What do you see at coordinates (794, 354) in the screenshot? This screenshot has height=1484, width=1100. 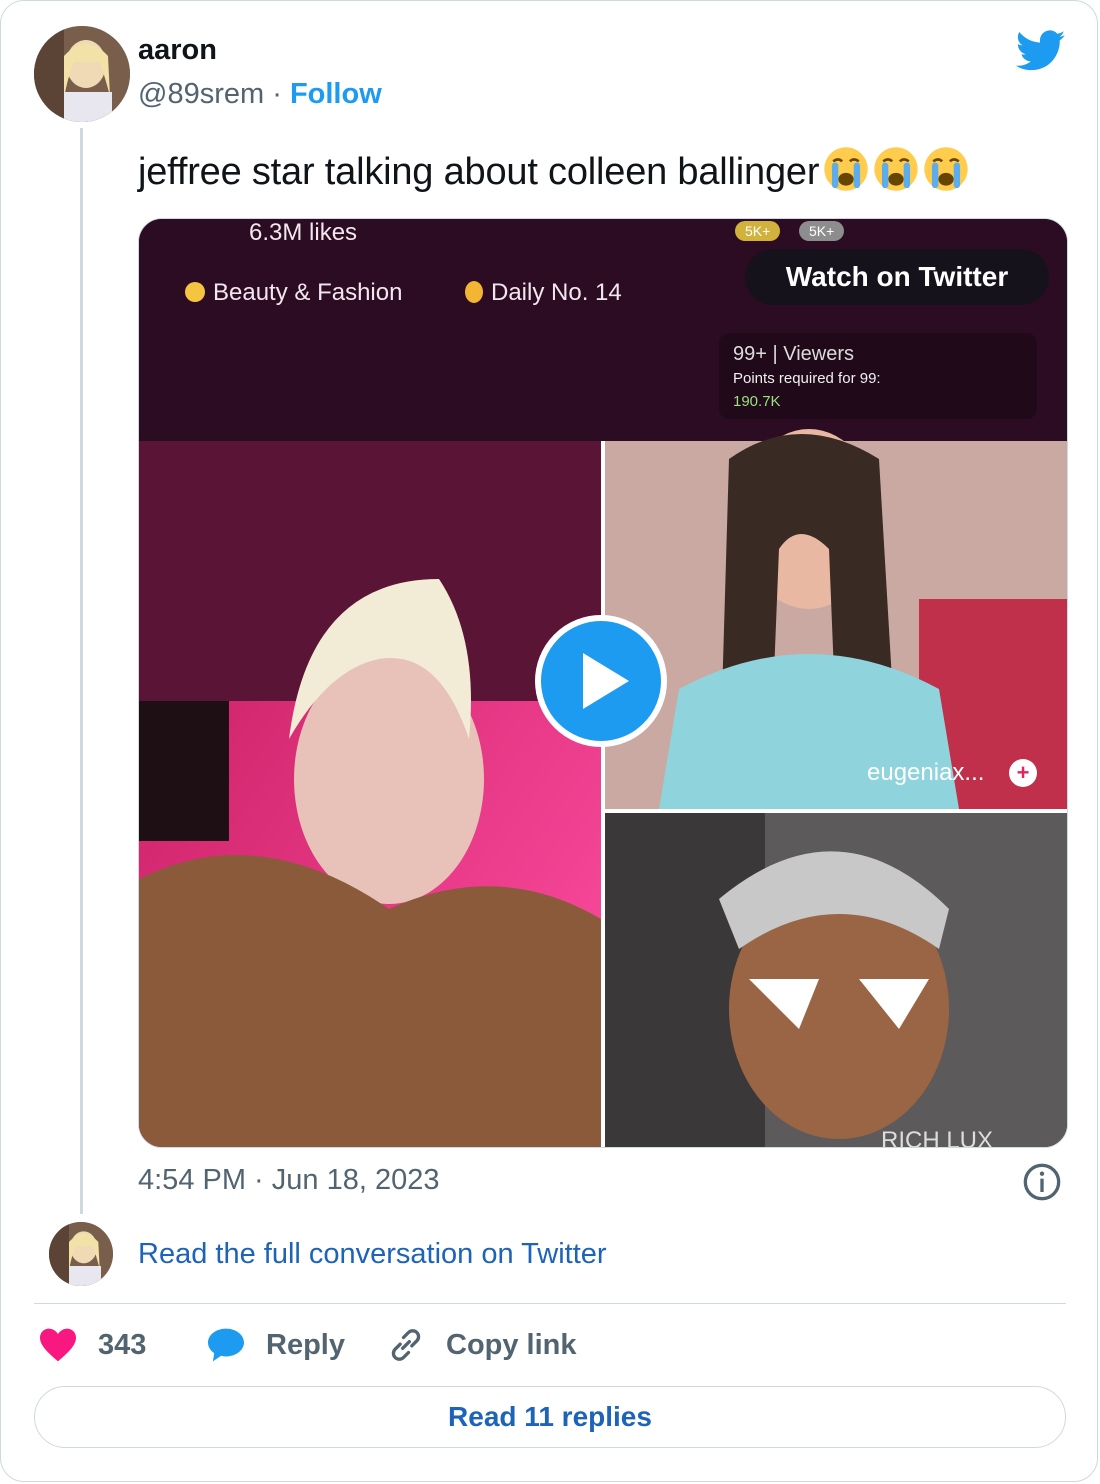 I see `viewers-count: 99+ | Viewers` at bounding box center [794, 354].